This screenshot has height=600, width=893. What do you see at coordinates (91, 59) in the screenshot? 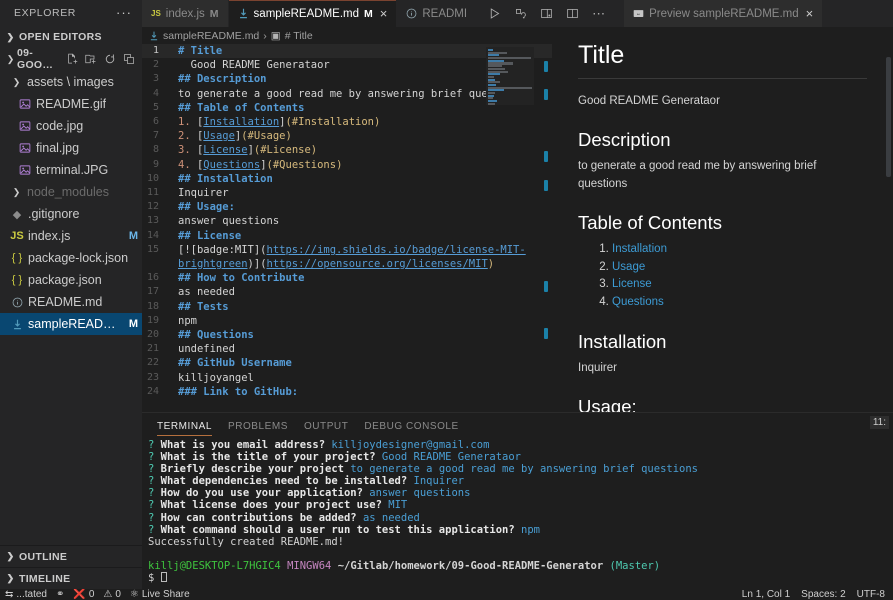
I see `new-folder-icon` at bounding box center [91, 59].